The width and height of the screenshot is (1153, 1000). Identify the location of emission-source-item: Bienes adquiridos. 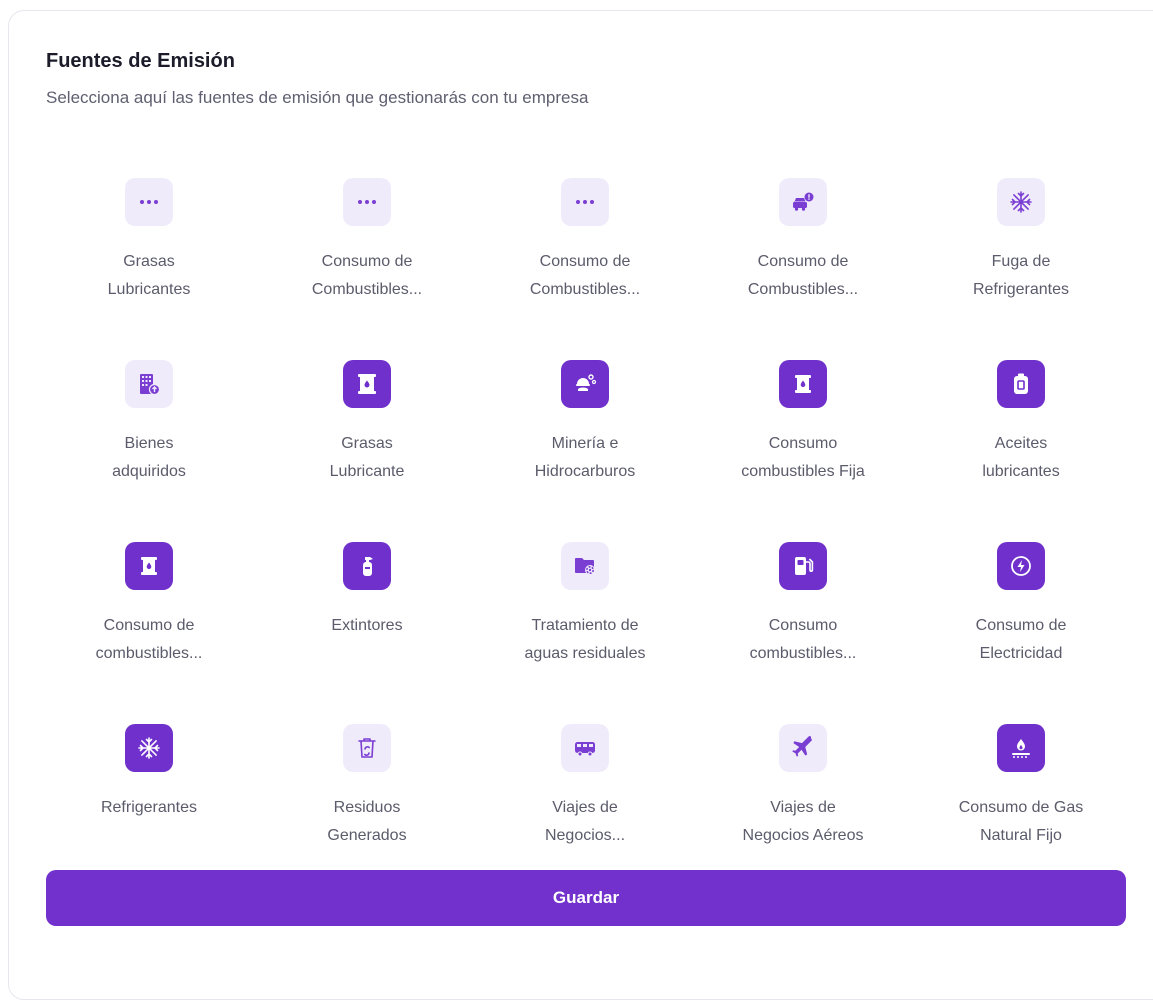
(149, 451).